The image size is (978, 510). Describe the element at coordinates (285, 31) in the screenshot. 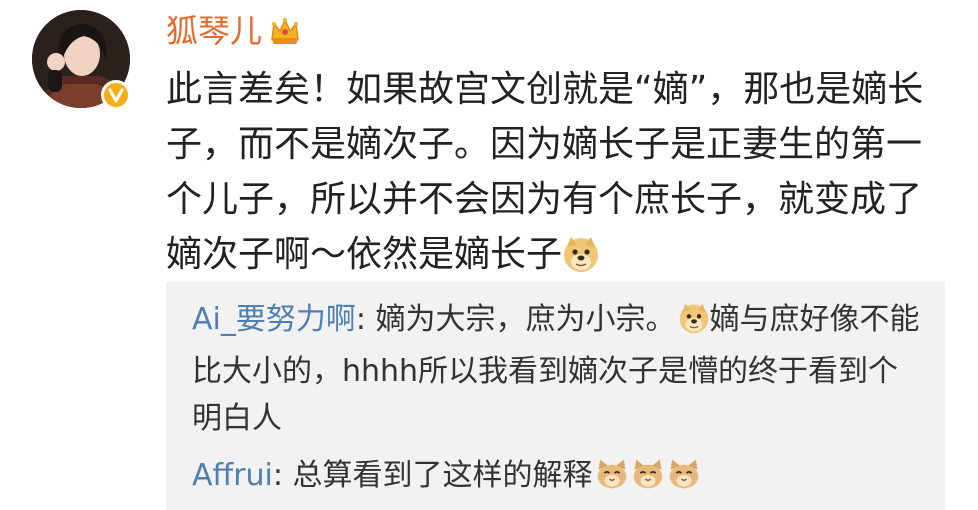

I see `crown-icon` at that location.